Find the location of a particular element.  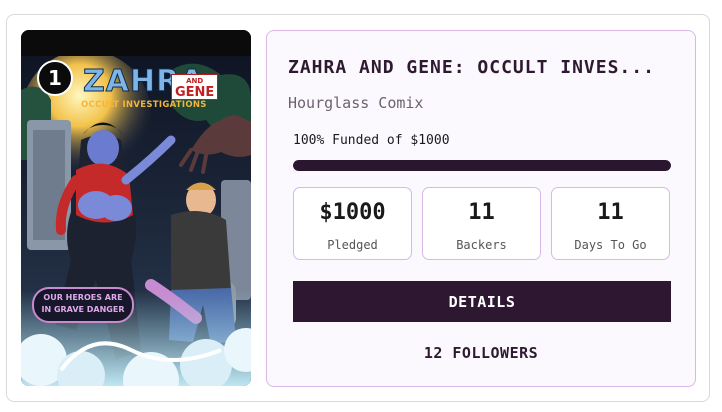

cover-logo-subtitle: OCCULT INVESTIGATIONS is located at coordinates (144, 105).